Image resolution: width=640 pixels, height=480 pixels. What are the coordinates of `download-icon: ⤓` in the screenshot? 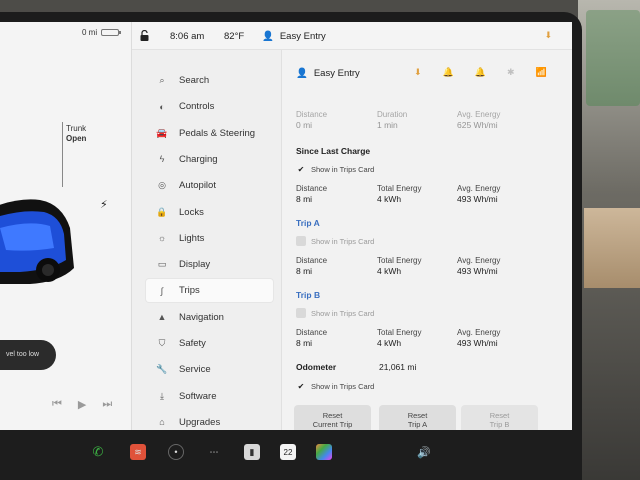 It's located at (162, 395).